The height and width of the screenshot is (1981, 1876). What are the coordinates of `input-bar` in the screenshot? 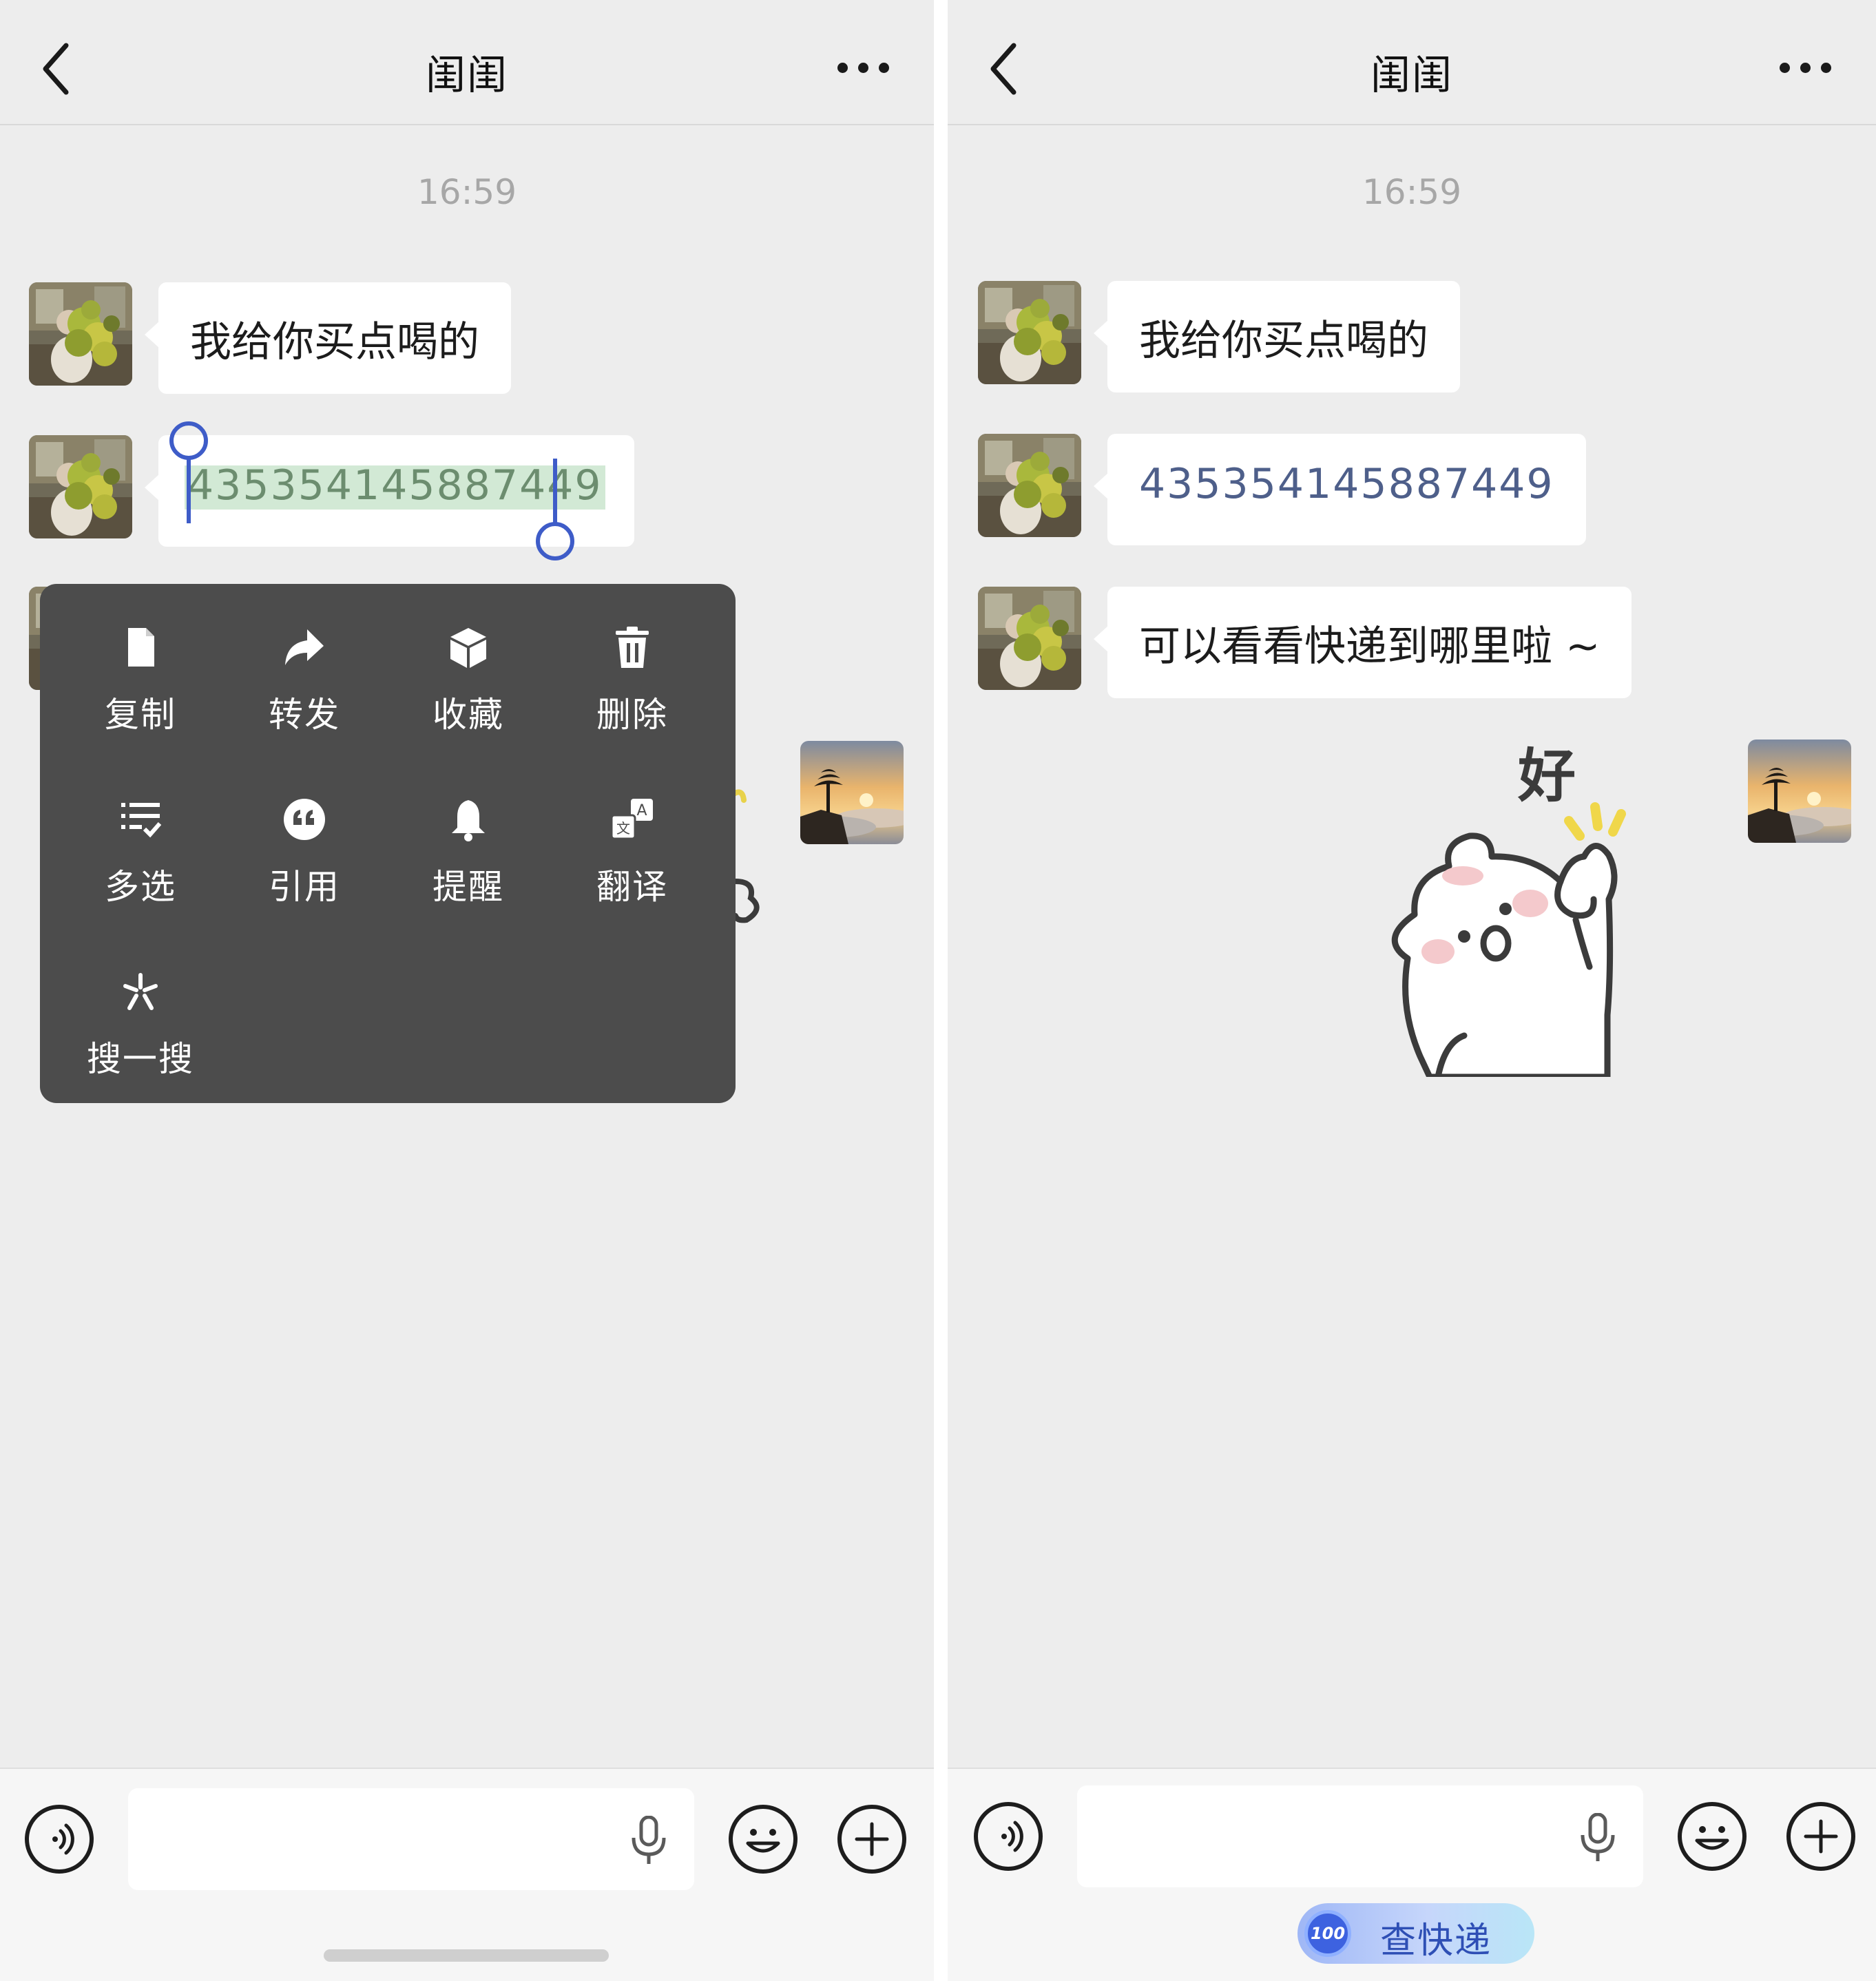 It's located at (467, 1875).